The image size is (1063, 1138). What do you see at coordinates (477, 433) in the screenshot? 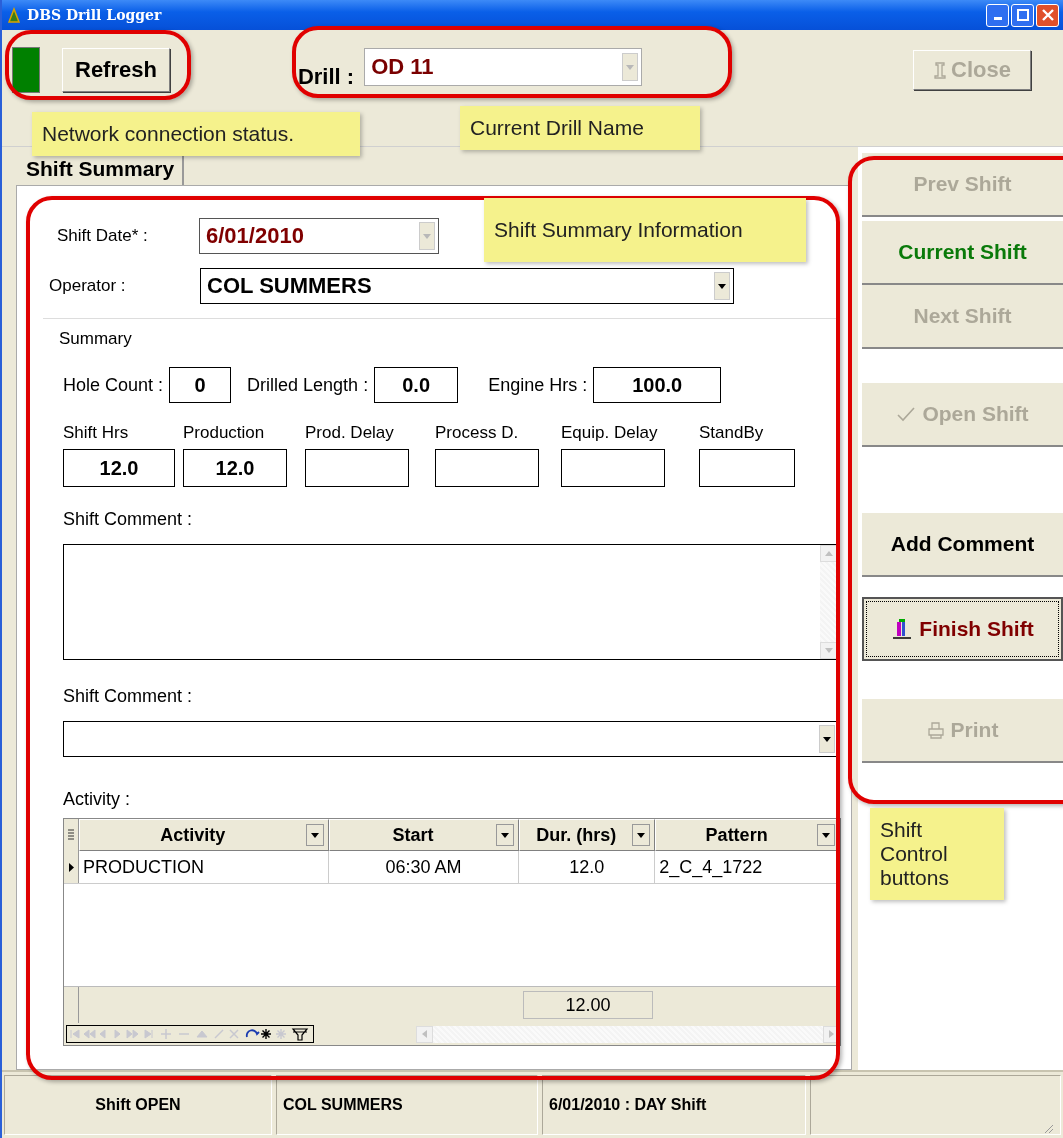
I see `field-label: Process D.` at bounding box center [477, 433].